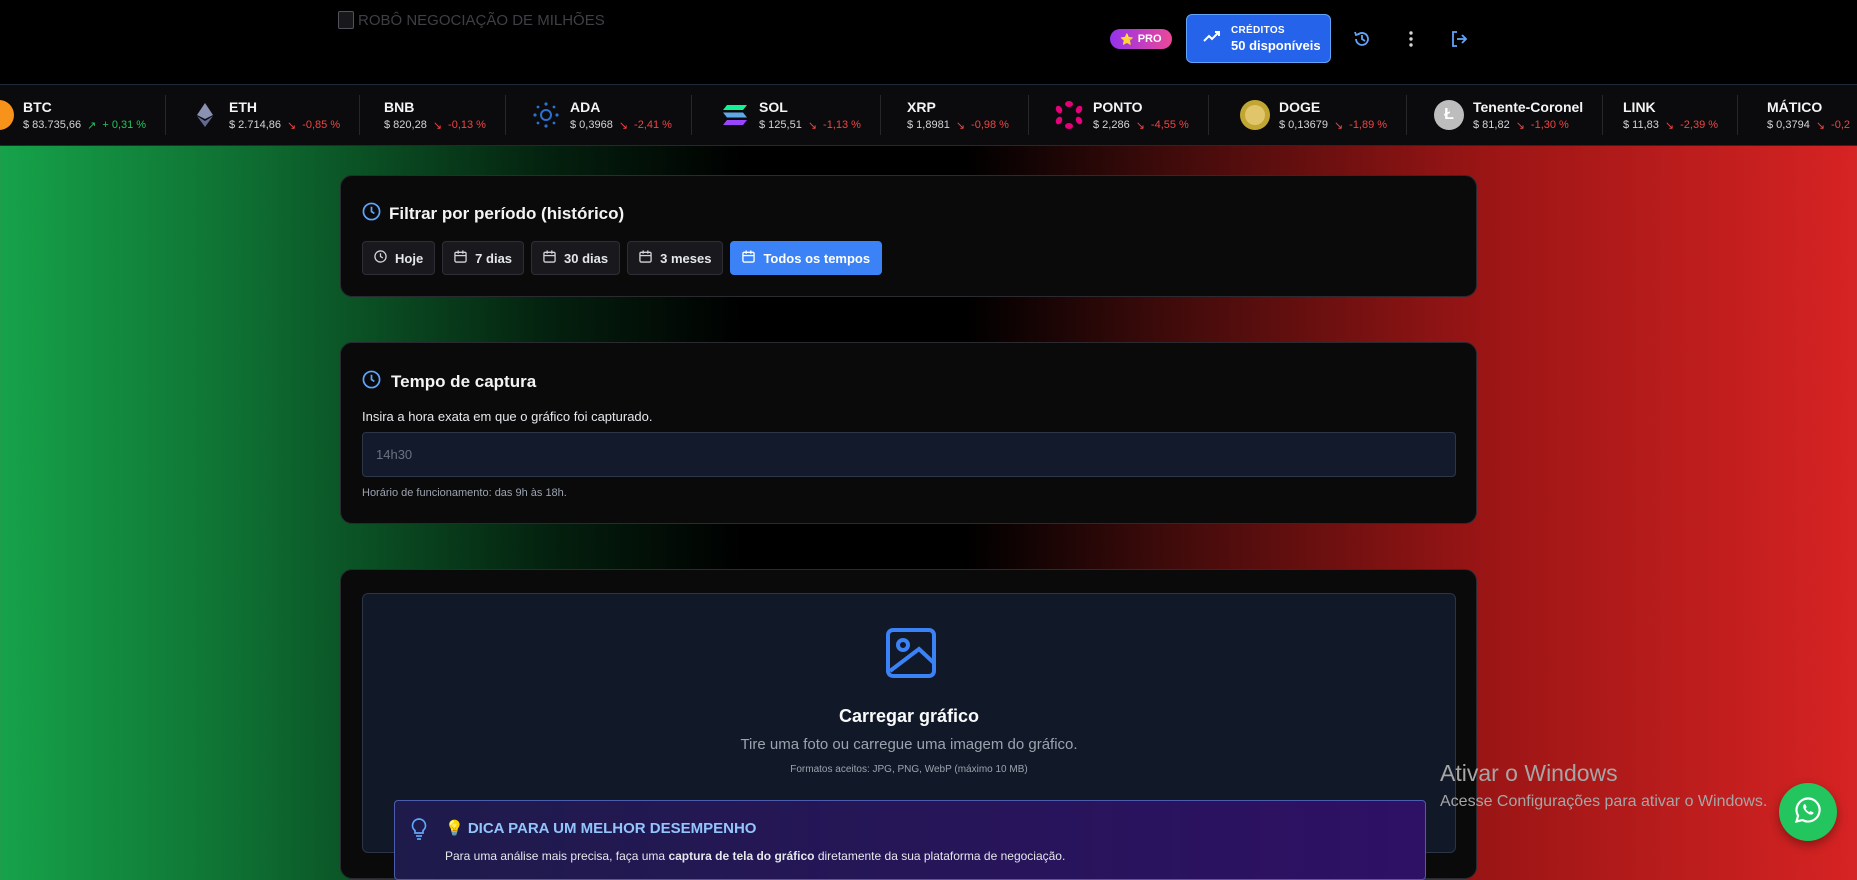 This screenshot has width=1857, height=880. I want to click on period-7-days-button: 7 dias, so click(483, 258).